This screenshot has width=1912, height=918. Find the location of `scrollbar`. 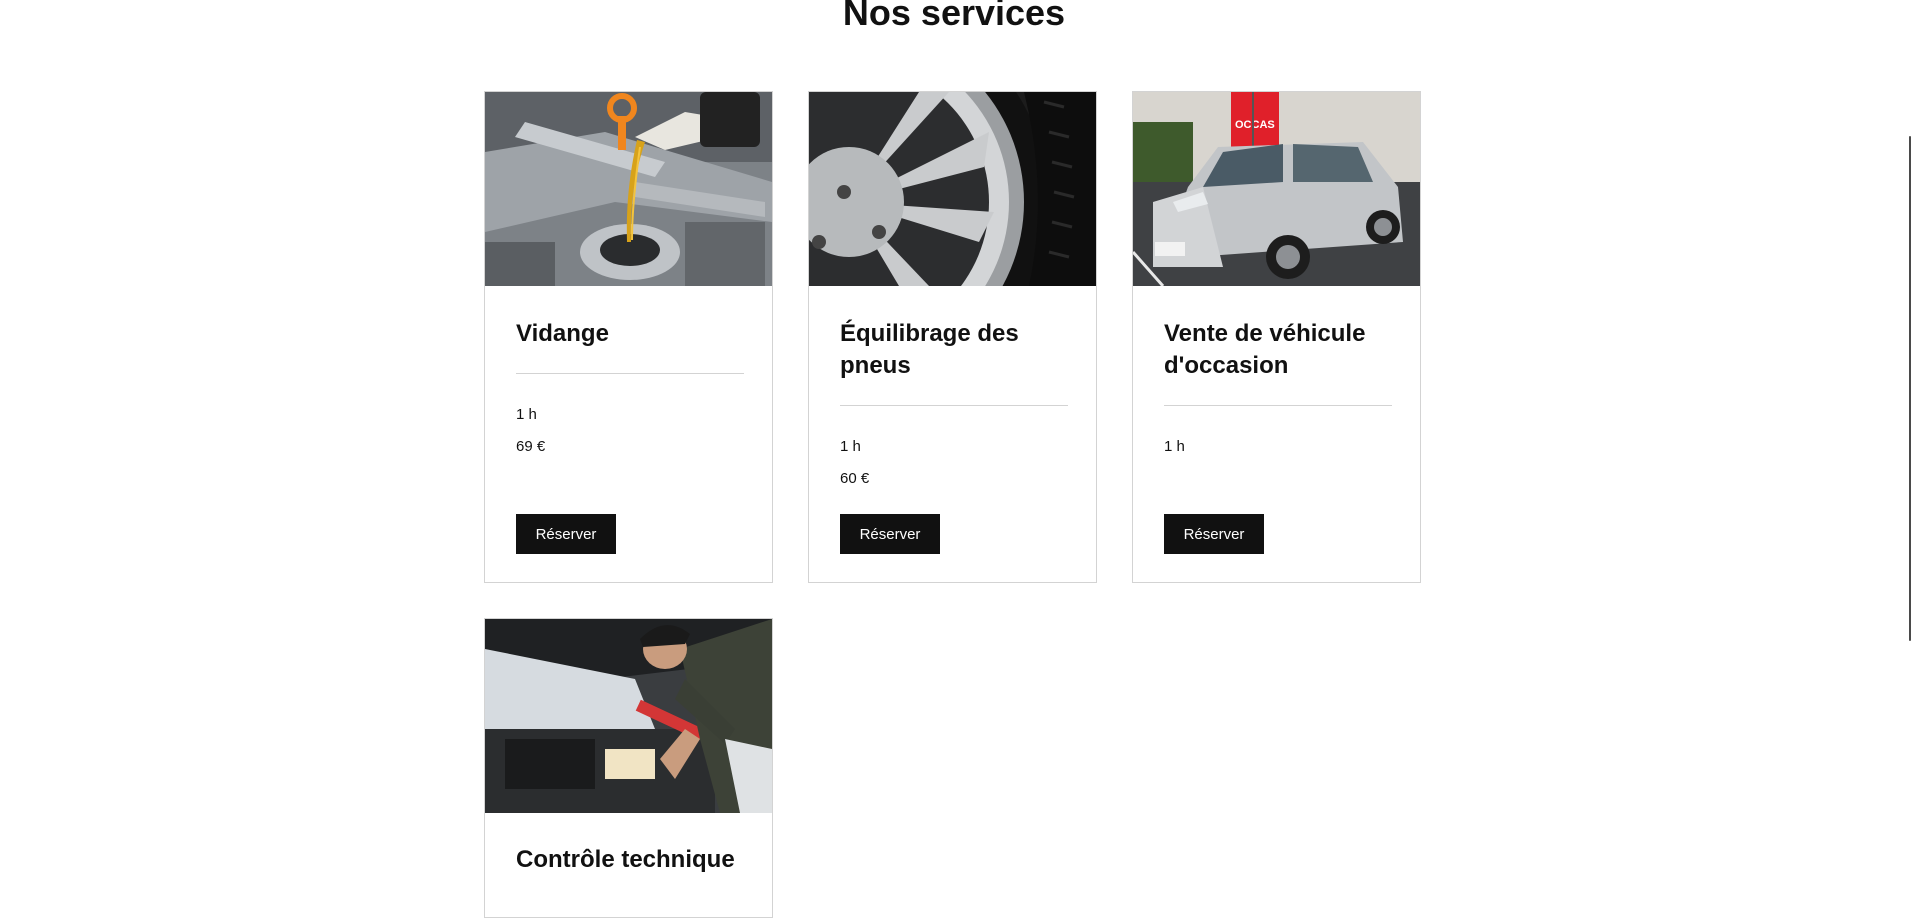

scrollbar is located at coordinates (1910, 443).